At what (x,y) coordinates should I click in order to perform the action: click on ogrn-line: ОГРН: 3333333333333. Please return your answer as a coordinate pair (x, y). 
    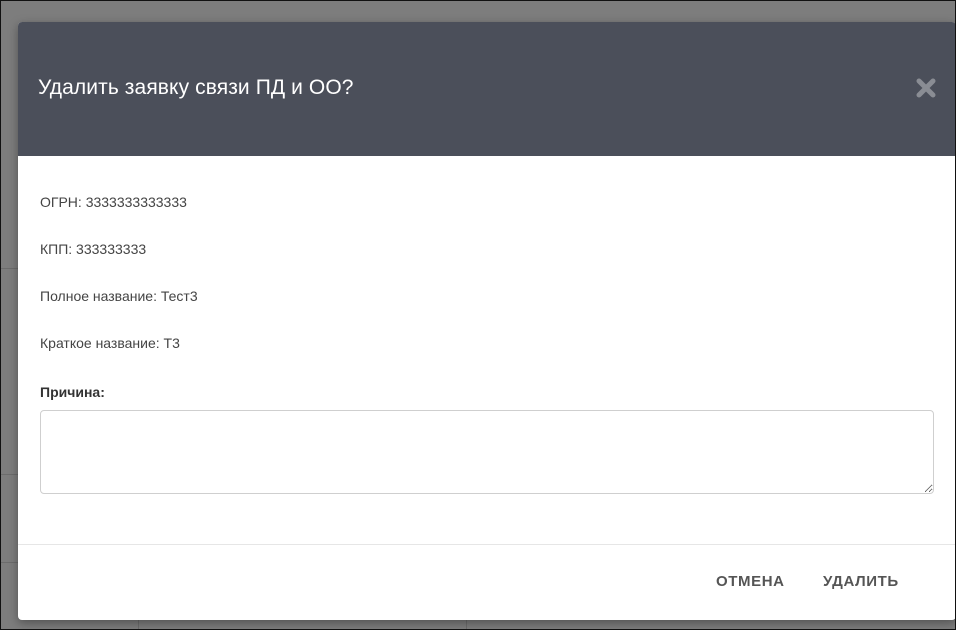
    Looking at the image, I should click on (113, 202).